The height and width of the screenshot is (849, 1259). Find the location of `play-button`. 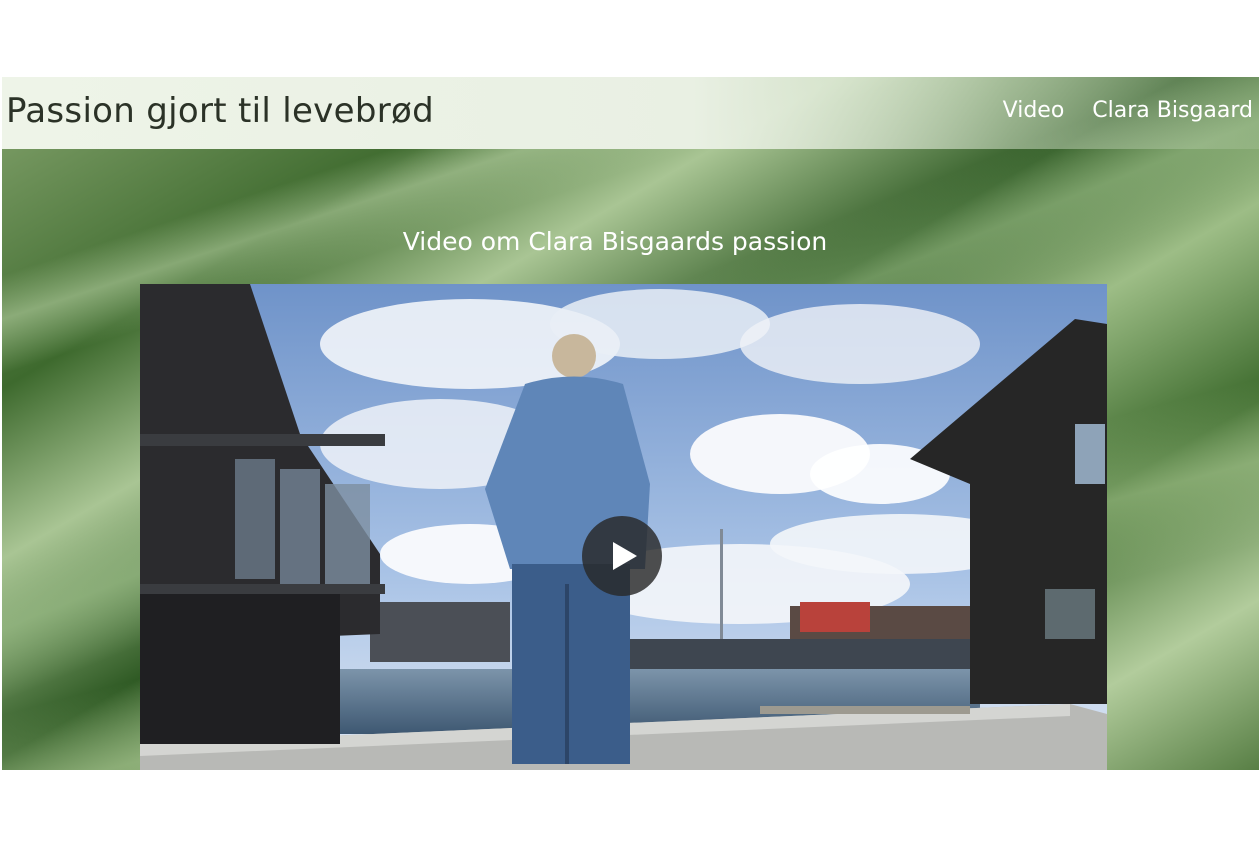

play-button is located at coordinates (622, 556).